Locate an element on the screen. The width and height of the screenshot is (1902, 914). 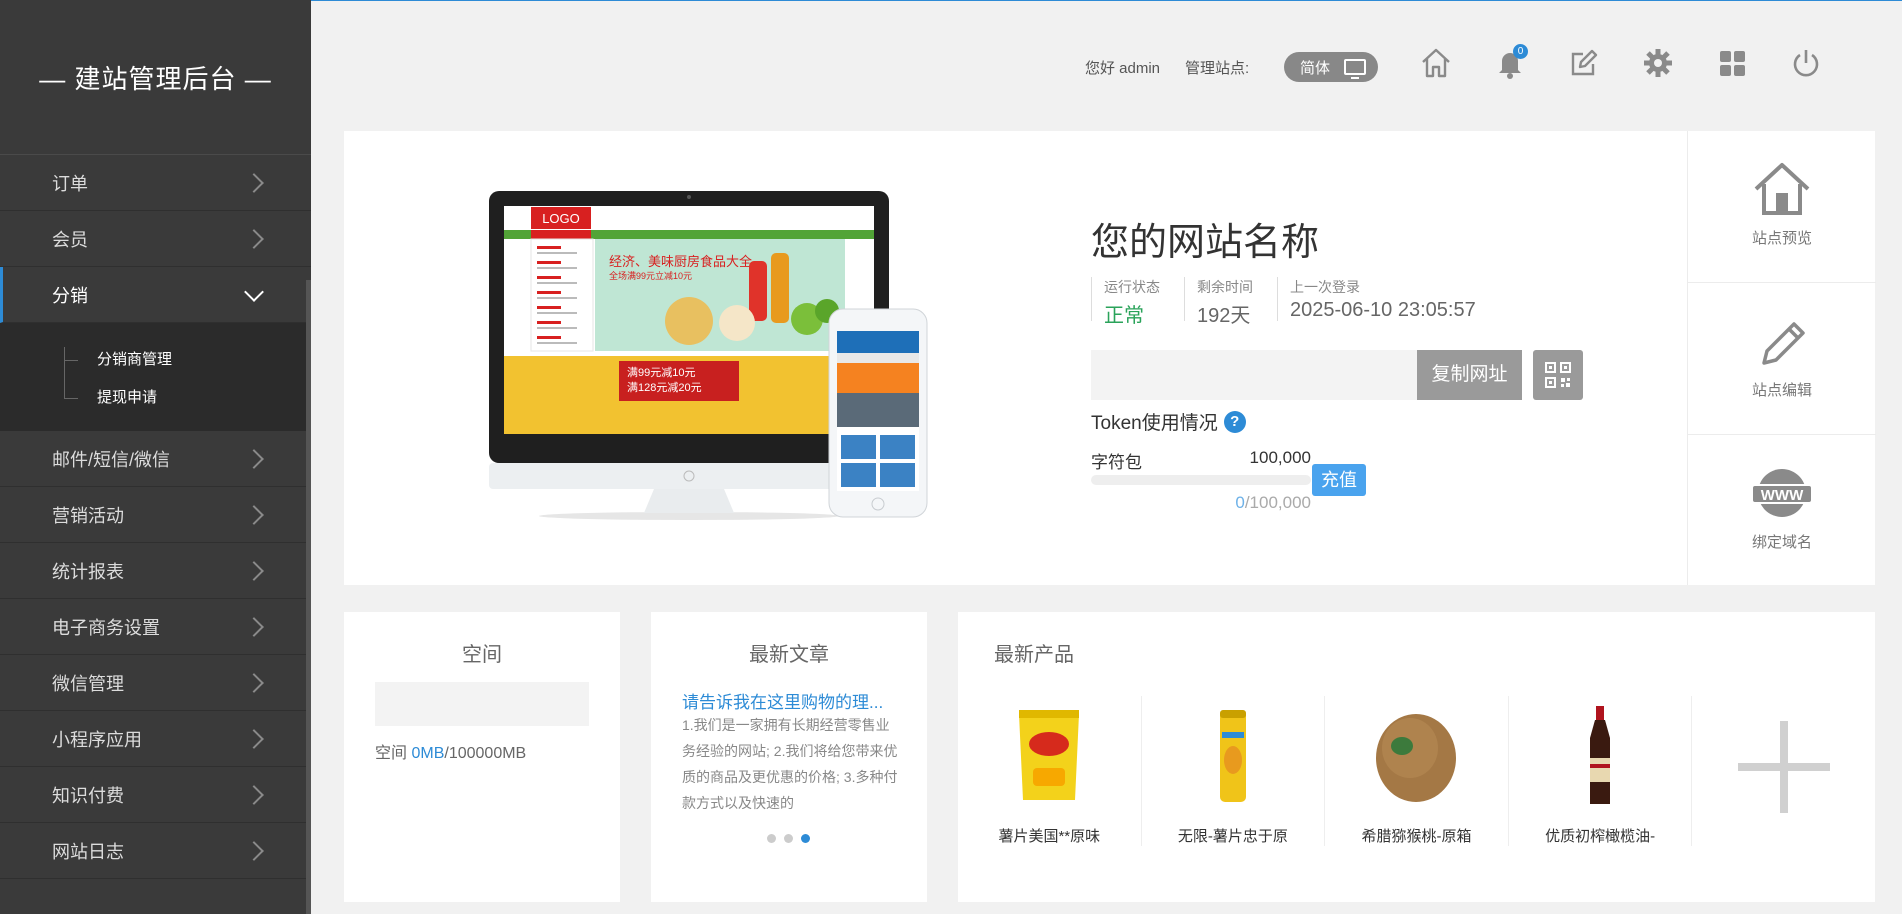
qr-code-button is located at coordinates (1558, 375).